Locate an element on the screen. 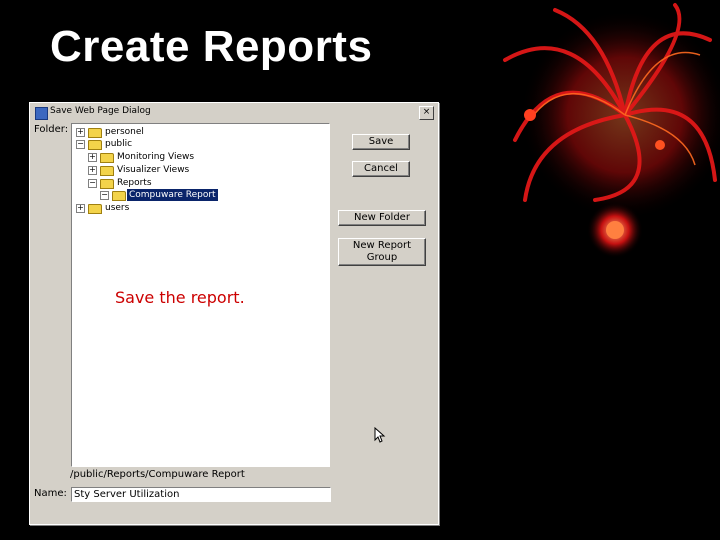 This screenshot has width=720, height=540. save-button: Save is located at coordinates (381, 142).